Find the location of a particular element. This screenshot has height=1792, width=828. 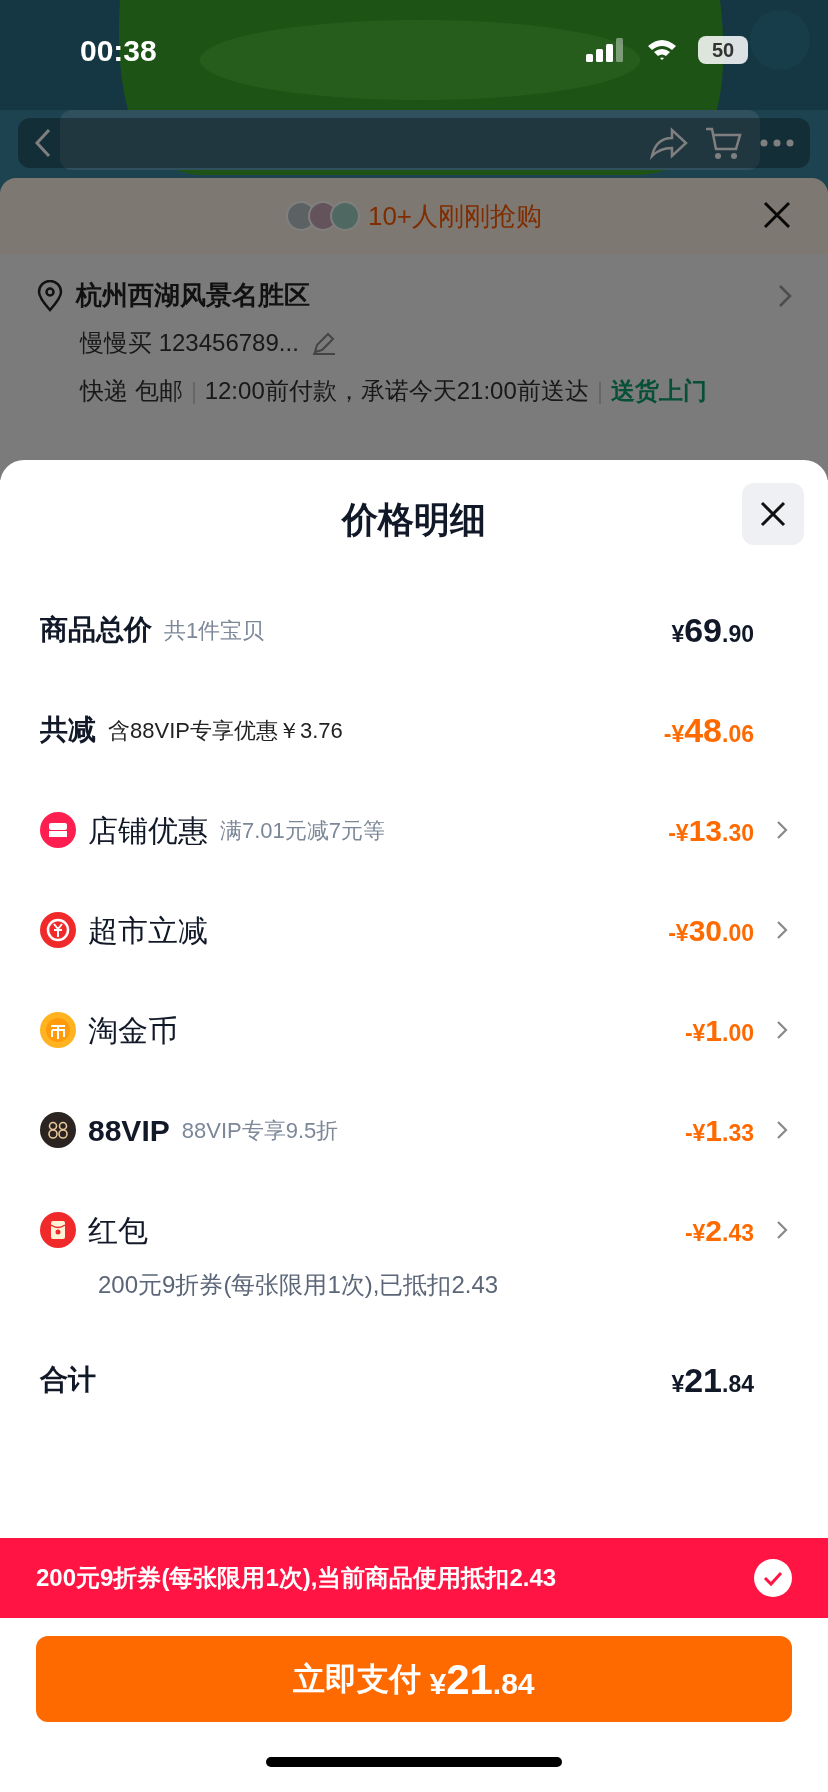

coupon-bar: 200元9折券(每张限用1次),当前商品使用抵扣2.43 is located at coordinates (414, 1578).